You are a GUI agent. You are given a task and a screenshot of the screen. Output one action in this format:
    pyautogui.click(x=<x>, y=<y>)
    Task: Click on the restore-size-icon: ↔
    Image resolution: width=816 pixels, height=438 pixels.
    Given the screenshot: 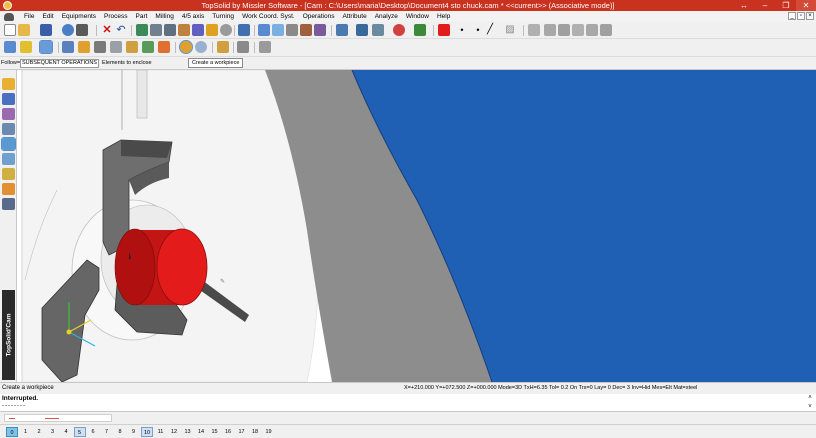 What is the action you would take?
    pyautogui.click(x=744, y=5)
    